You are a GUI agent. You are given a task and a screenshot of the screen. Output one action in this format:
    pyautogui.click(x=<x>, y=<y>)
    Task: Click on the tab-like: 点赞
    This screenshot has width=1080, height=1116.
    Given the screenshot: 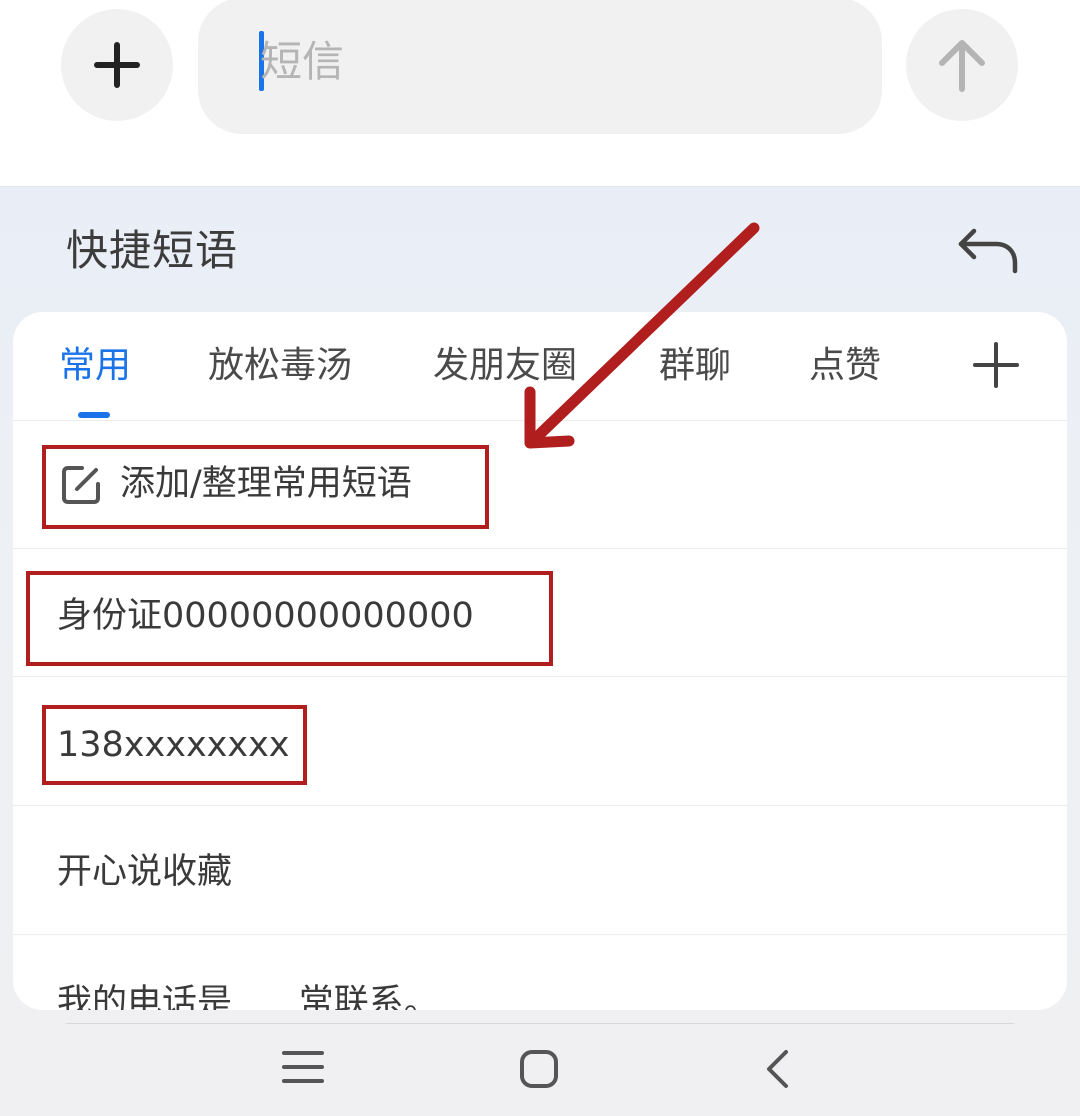 What is the action you would take?
    pyautogui.click(x=845, y=366)
    